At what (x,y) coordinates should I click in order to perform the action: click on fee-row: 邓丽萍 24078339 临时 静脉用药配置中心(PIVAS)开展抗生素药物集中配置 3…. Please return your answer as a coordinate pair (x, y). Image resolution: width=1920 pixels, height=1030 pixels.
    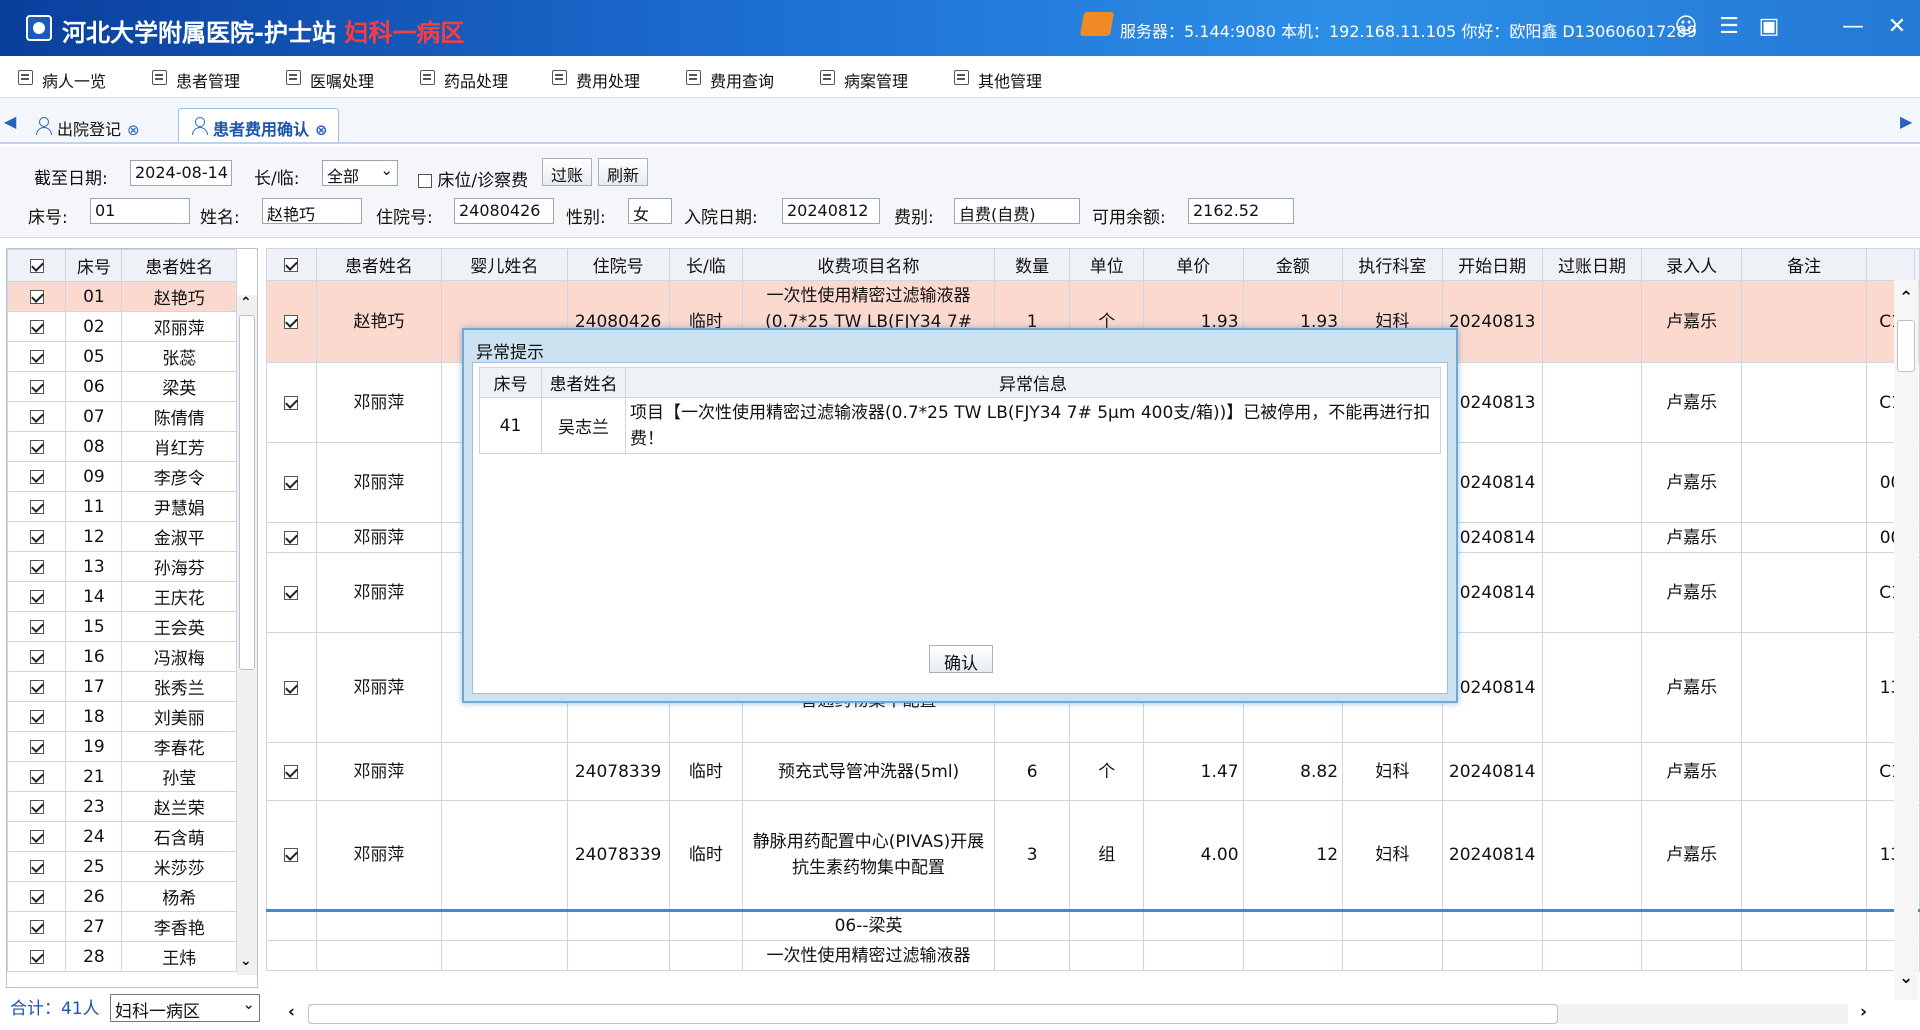
    Looking at the image, I should click on (1093, 855).